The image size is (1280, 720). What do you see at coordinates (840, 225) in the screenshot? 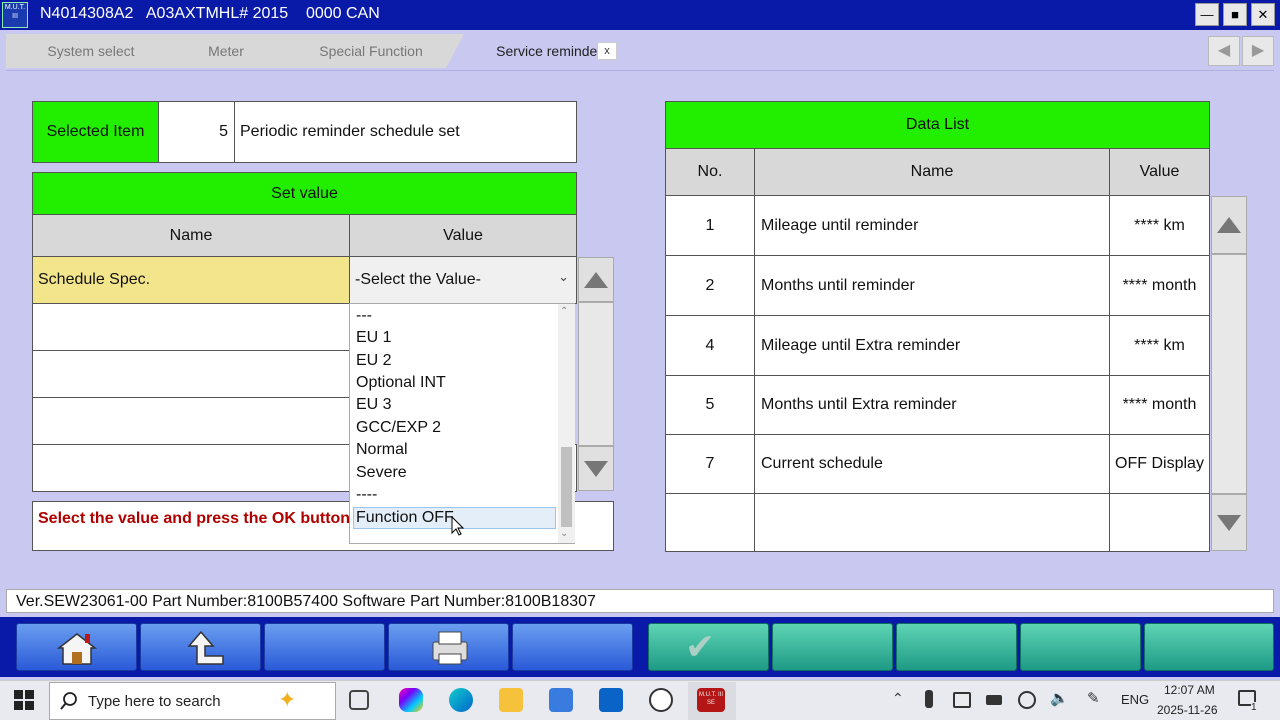
I see `row-name-text: Mileage until reminder` at bounding box center [840, 225].